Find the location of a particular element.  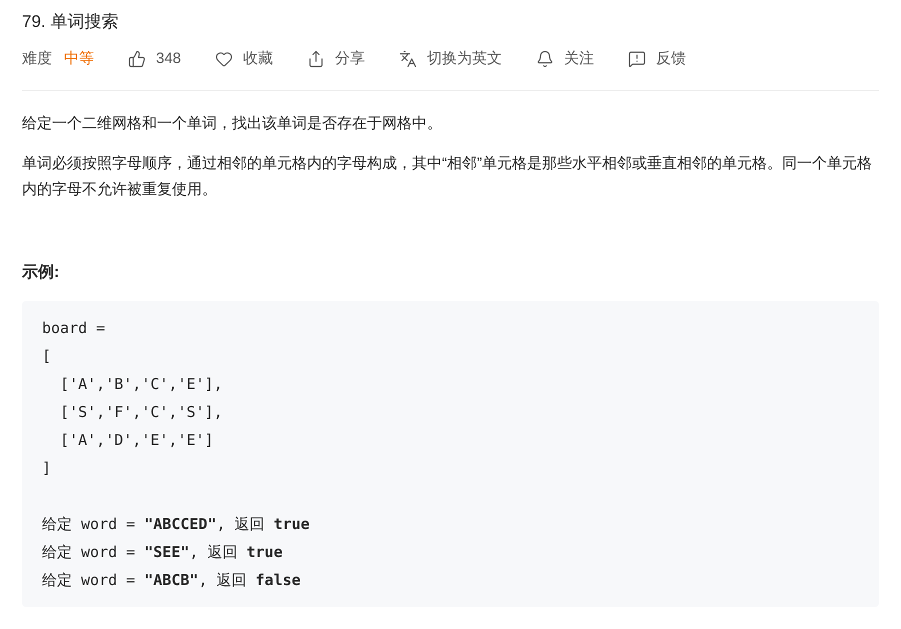

feedback-icon is located at coordinates (637, 59).